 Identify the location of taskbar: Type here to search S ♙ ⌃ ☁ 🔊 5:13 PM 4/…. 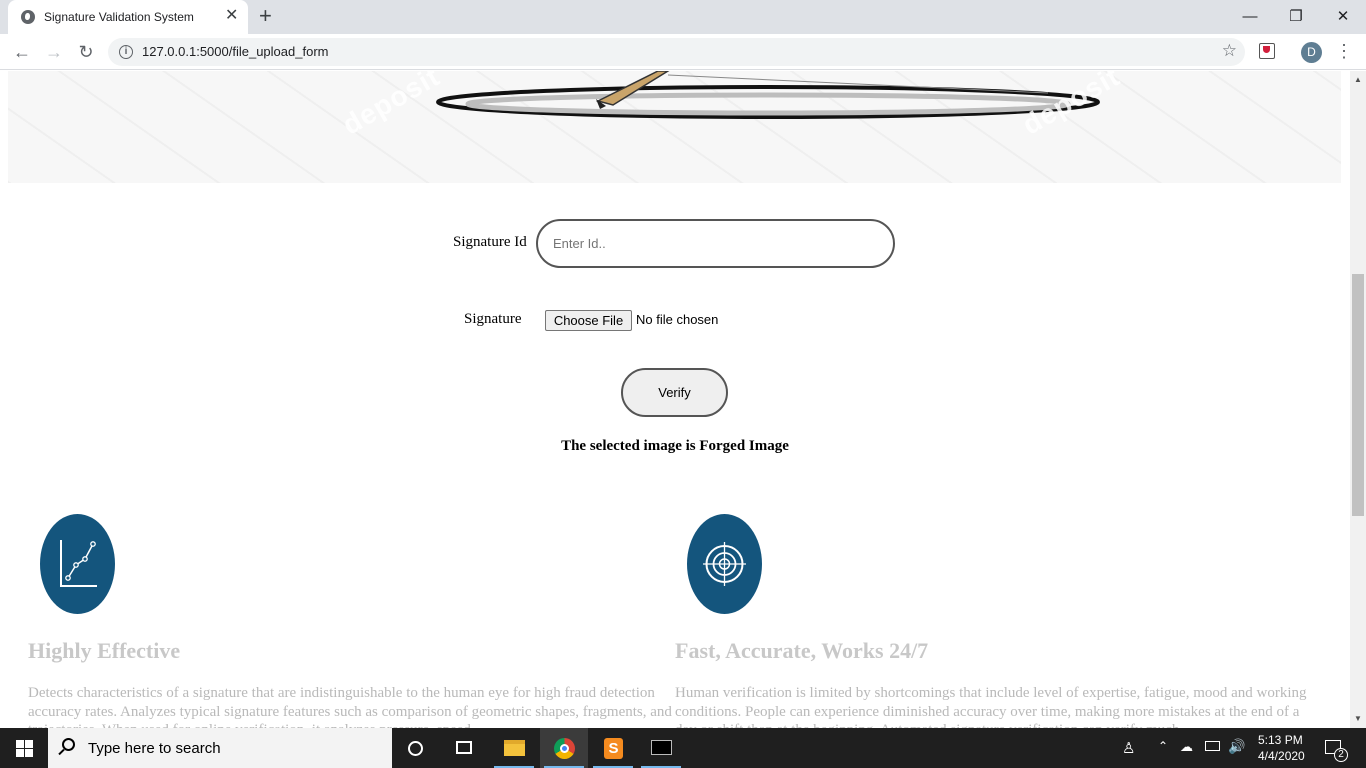
(683, 748).